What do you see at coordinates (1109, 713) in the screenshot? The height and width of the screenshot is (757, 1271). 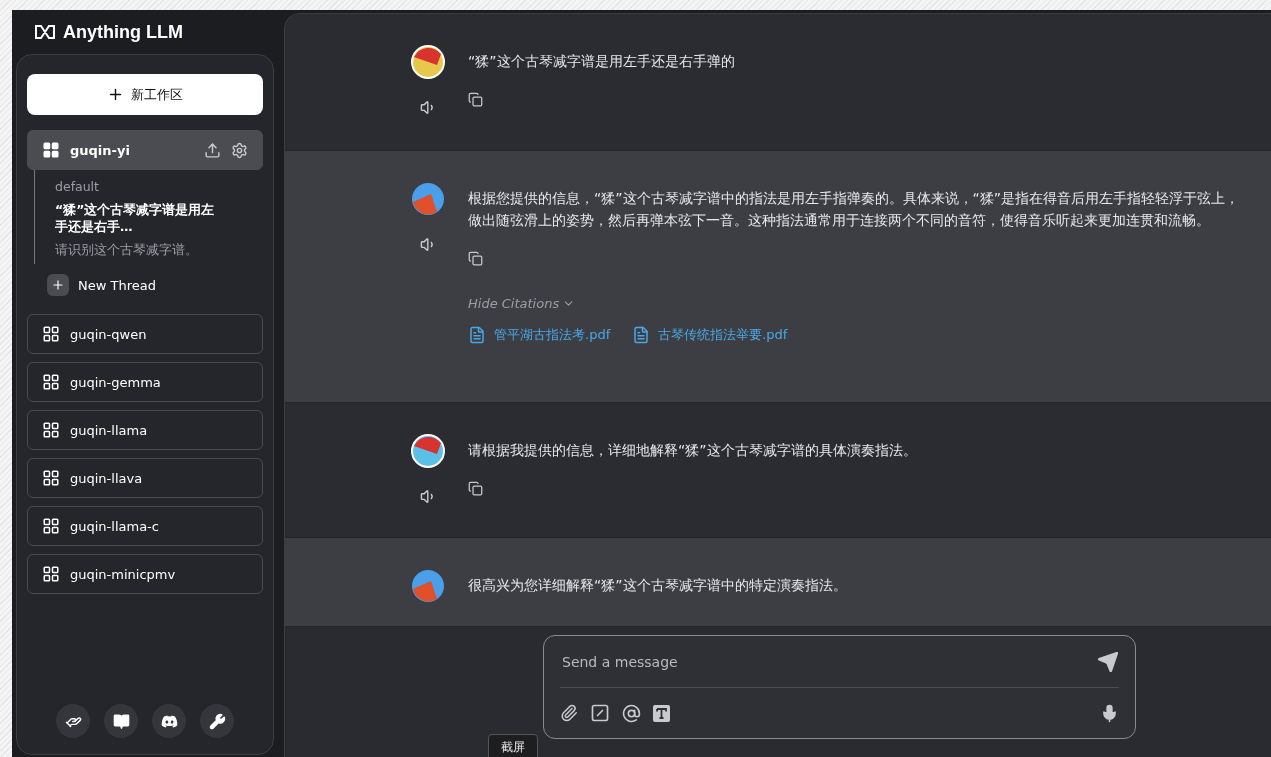 I see `microphone-icon` at bounding box center [1109, 713].